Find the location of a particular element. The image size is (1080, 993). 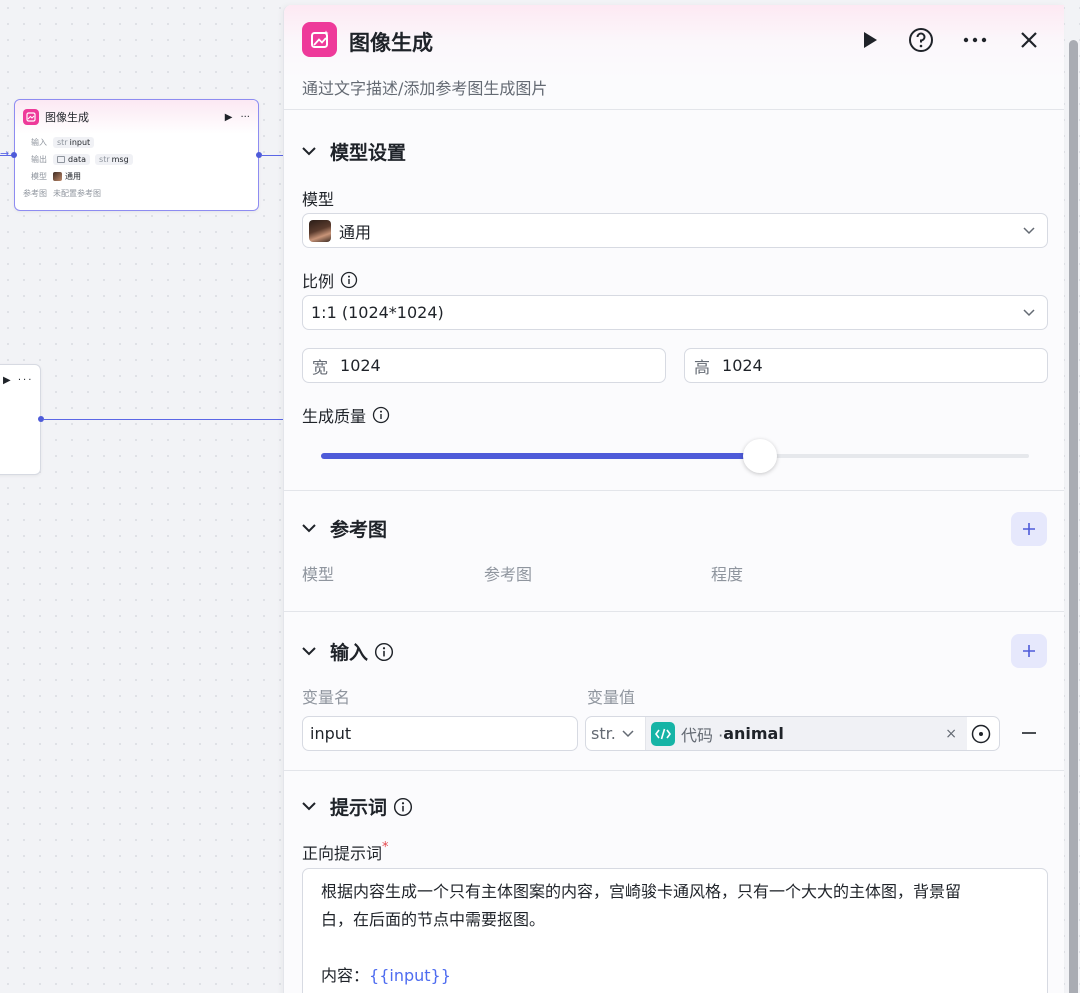

panel-description: 通过文字描述/添加参考图生成图片 is located at coordinates (425, 88).